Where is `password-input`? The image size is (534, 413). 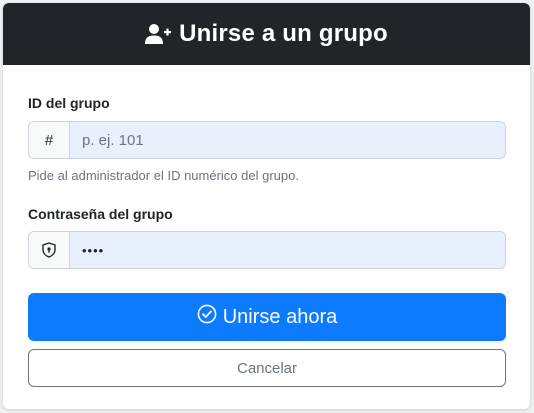
password-input is located at coordinates (287, 250).